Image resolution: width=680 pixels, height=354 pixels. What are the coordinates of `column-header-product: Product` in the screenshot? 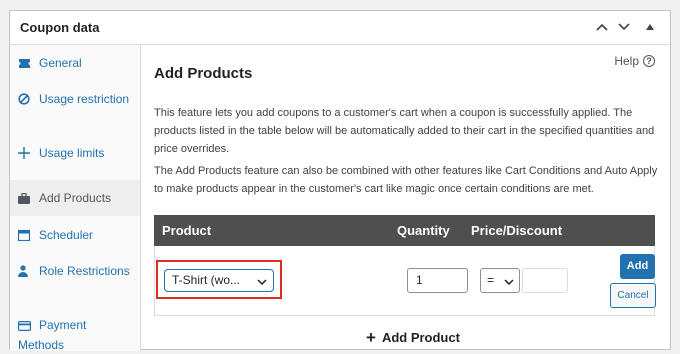 It's located at (187, 230).